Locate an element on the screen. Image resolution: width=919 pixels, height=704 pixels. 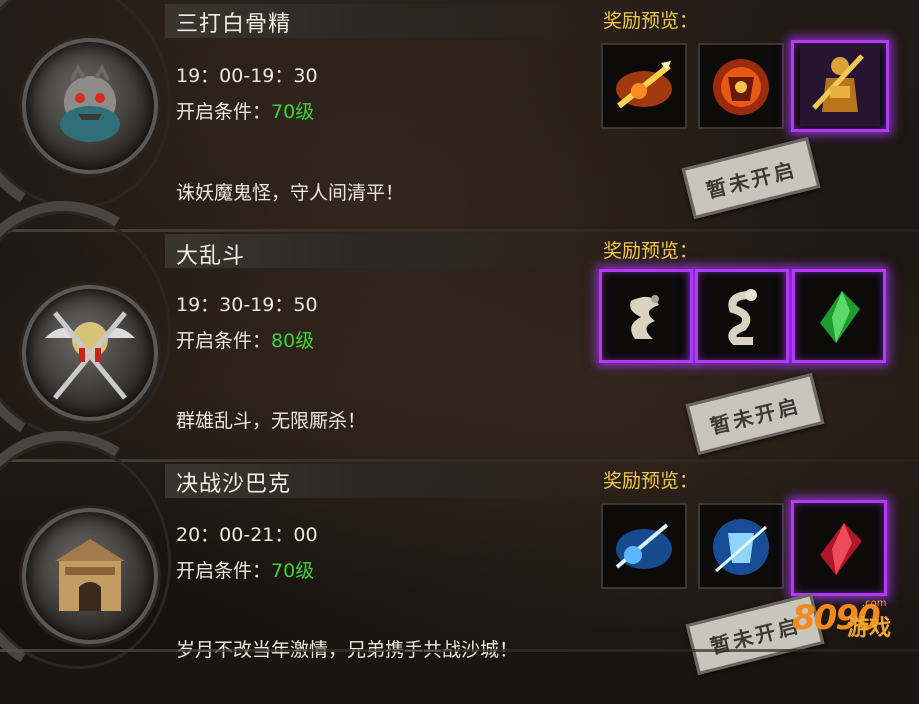
red-gem-icon is located at coordinates (841, 549).